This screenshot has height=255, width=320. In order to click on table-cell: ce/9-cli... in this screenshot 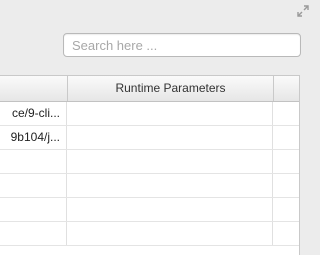, I will do `click(33, 113)`.